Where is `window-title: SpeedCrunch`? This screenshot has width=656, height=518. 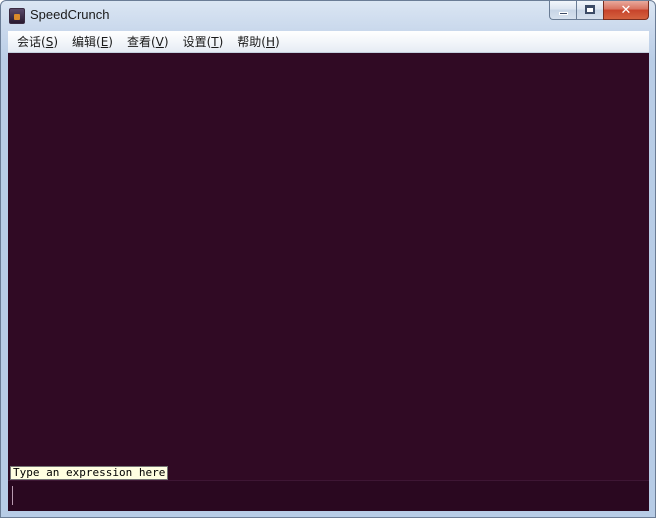
window-title: SpeedCrunch is located at coordinates (70, 14).